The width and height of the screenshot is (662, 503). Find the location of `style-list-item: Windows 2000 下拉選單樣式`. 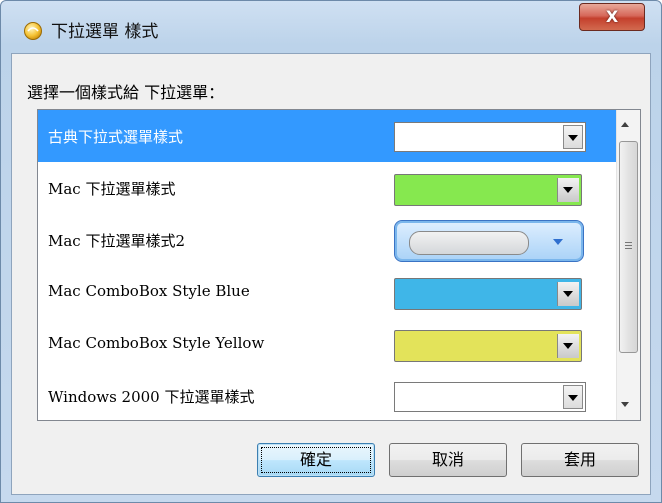

style-list-item: Windows 2000 下拉選單樣式 is located at coordinates (327, 395).